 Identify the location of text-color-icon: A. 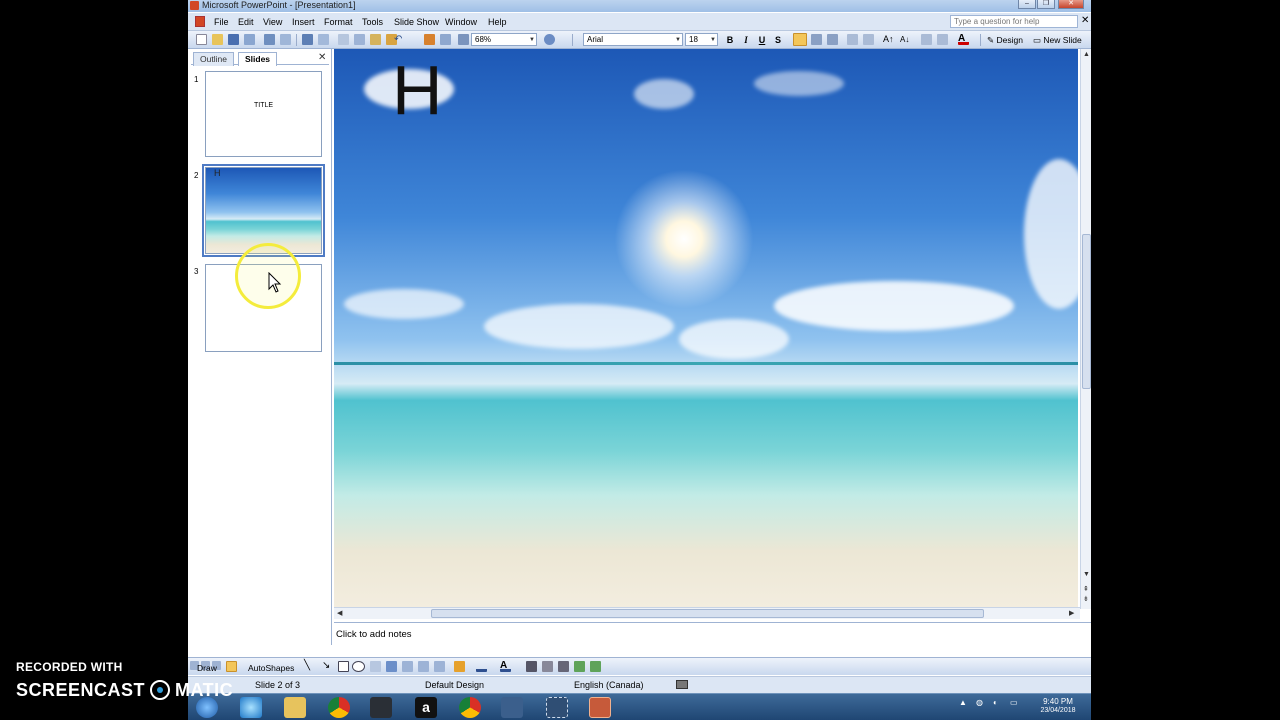
(505, 666).